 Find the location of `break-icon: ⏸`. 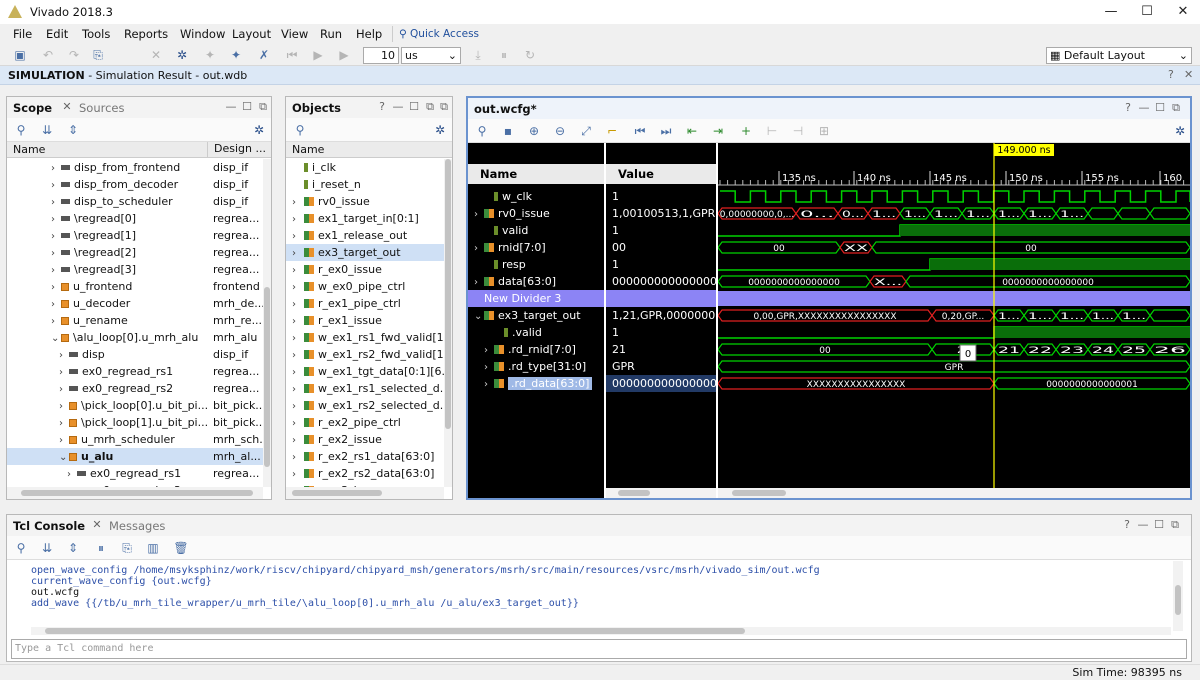

break-icon: ⏸ is located at coordinates (504, 55).